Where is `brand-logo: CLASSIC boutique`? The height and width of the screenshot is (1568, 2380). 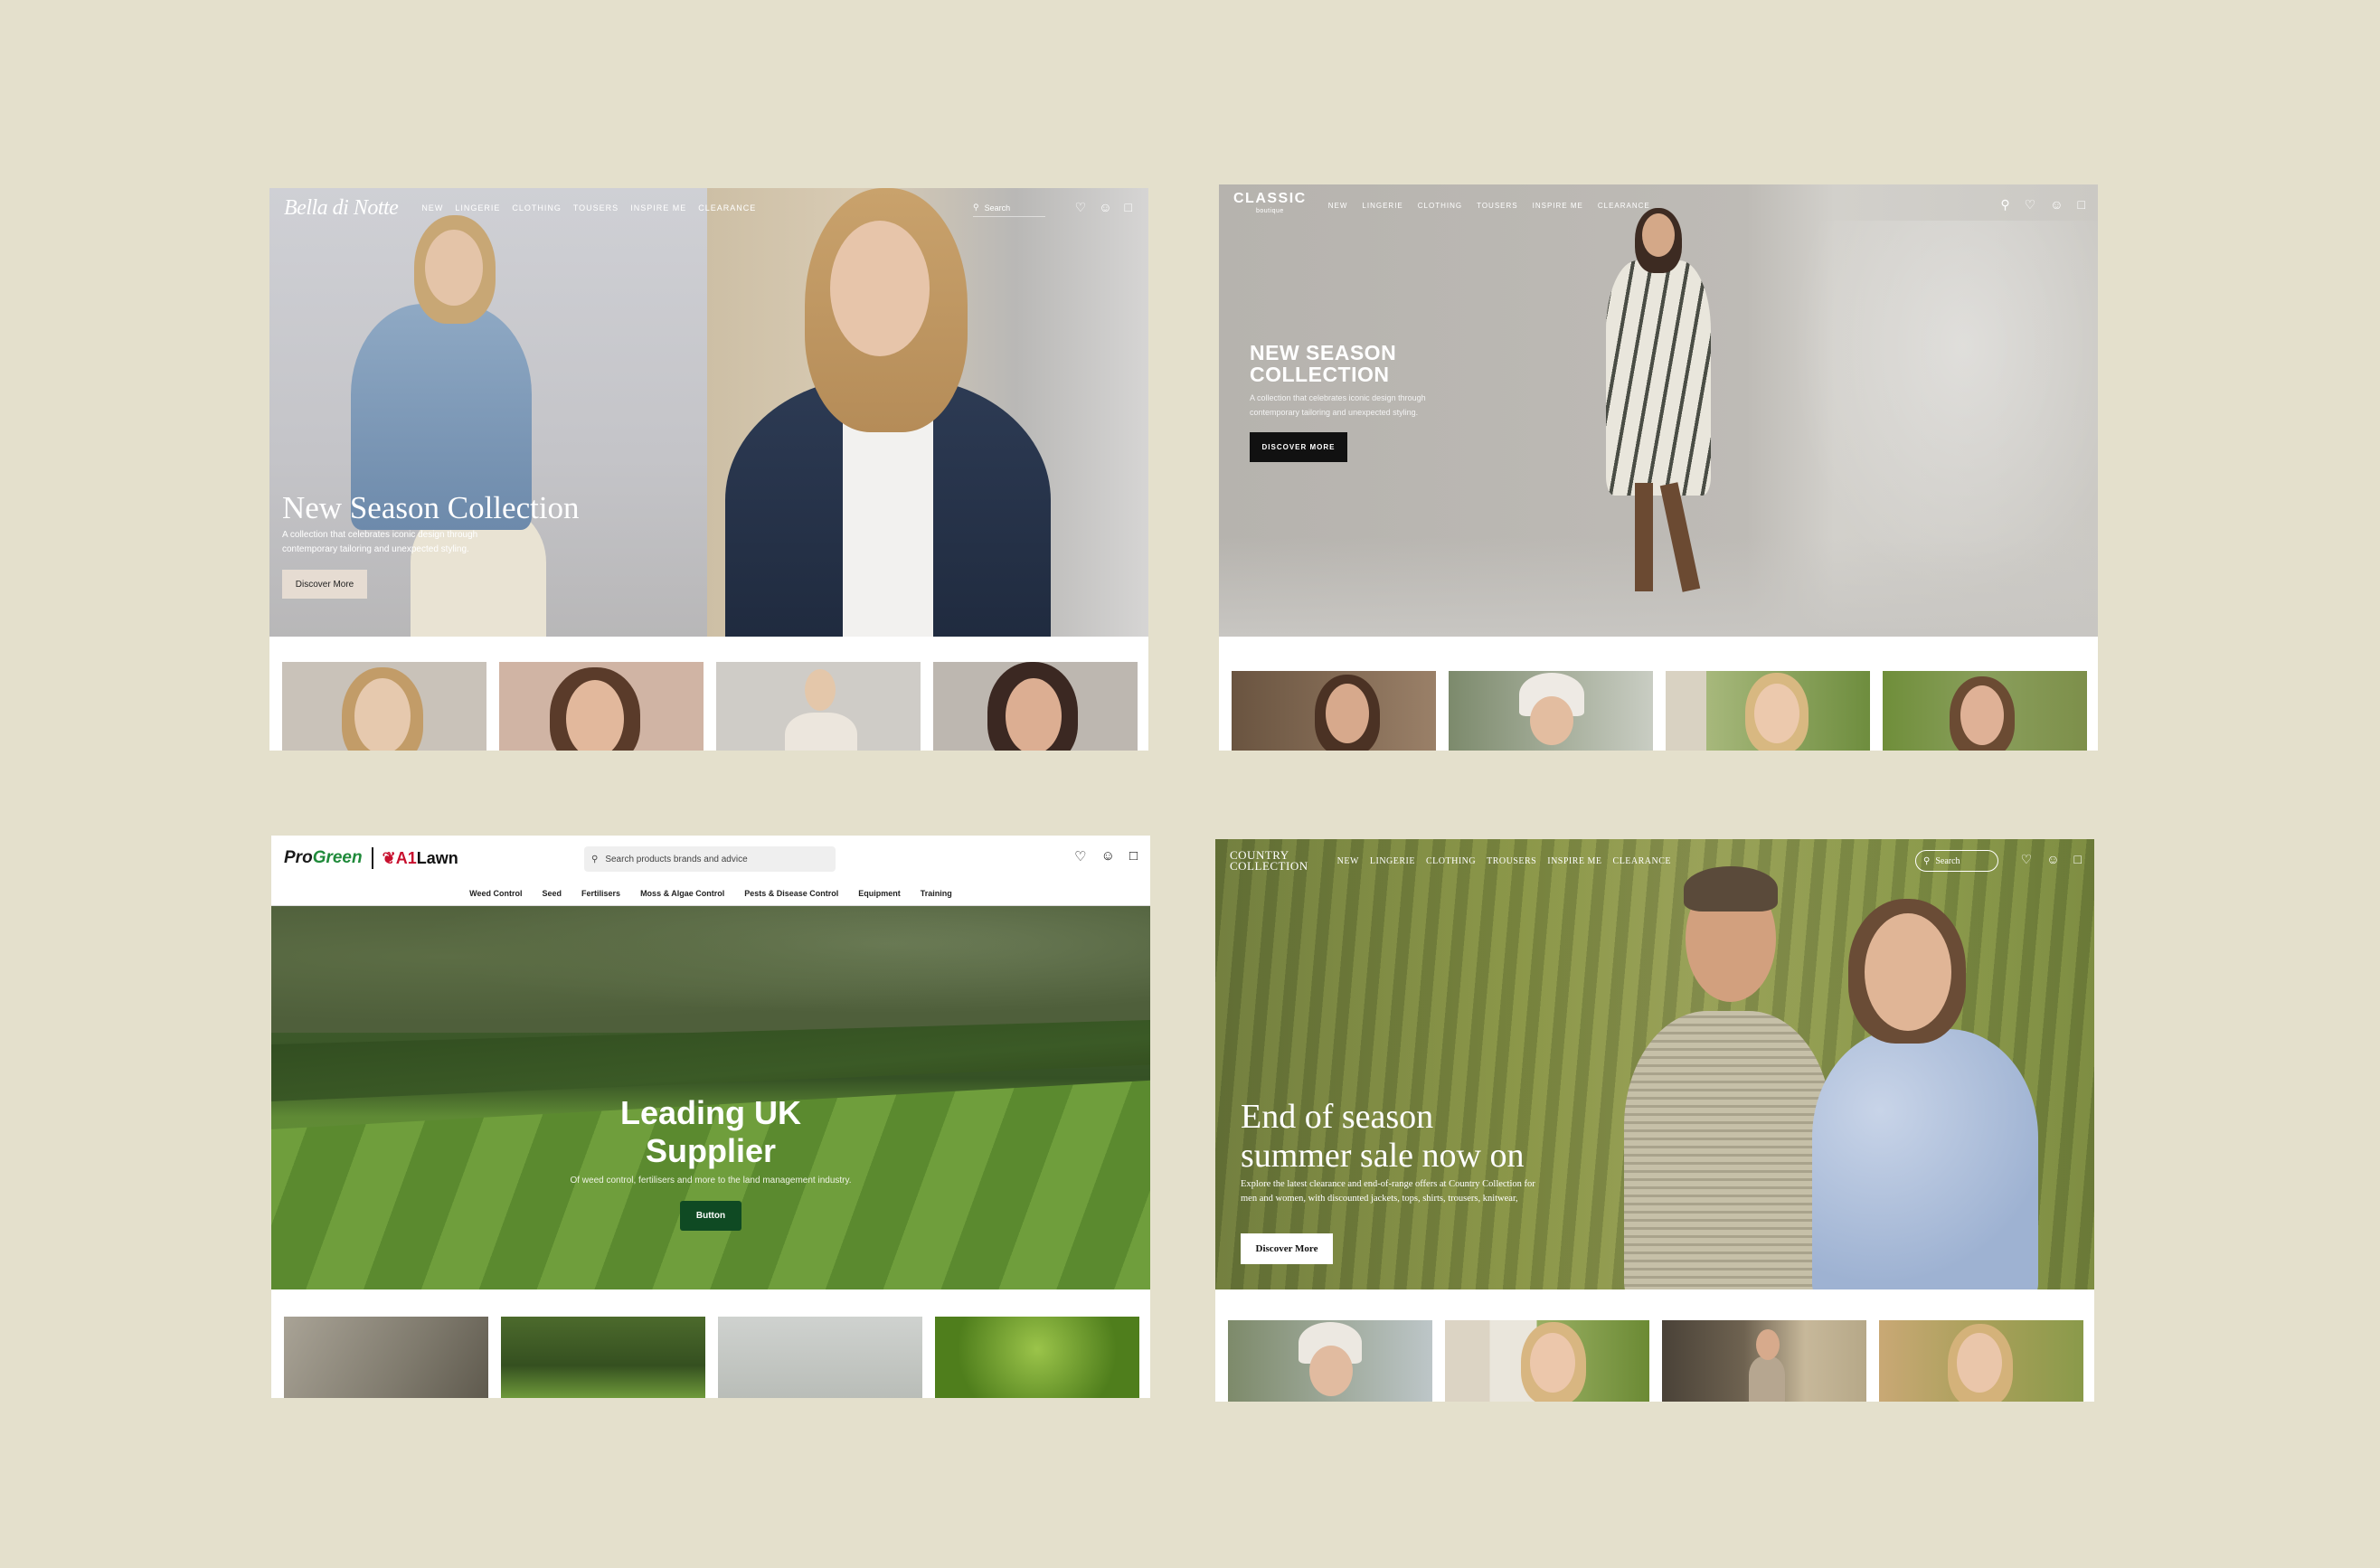 brand-logo: CLASSIC boutique is located at coordinates (1270, 205).